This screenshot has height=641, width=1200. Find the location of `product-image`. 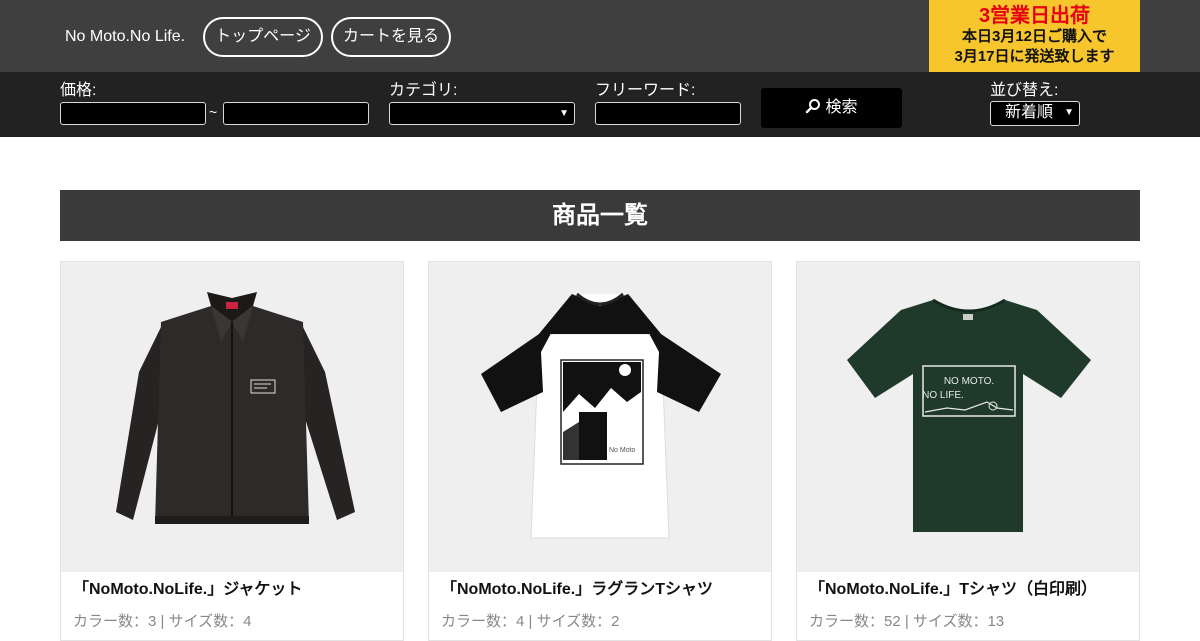

product-image is located at coordinates (232, 417).